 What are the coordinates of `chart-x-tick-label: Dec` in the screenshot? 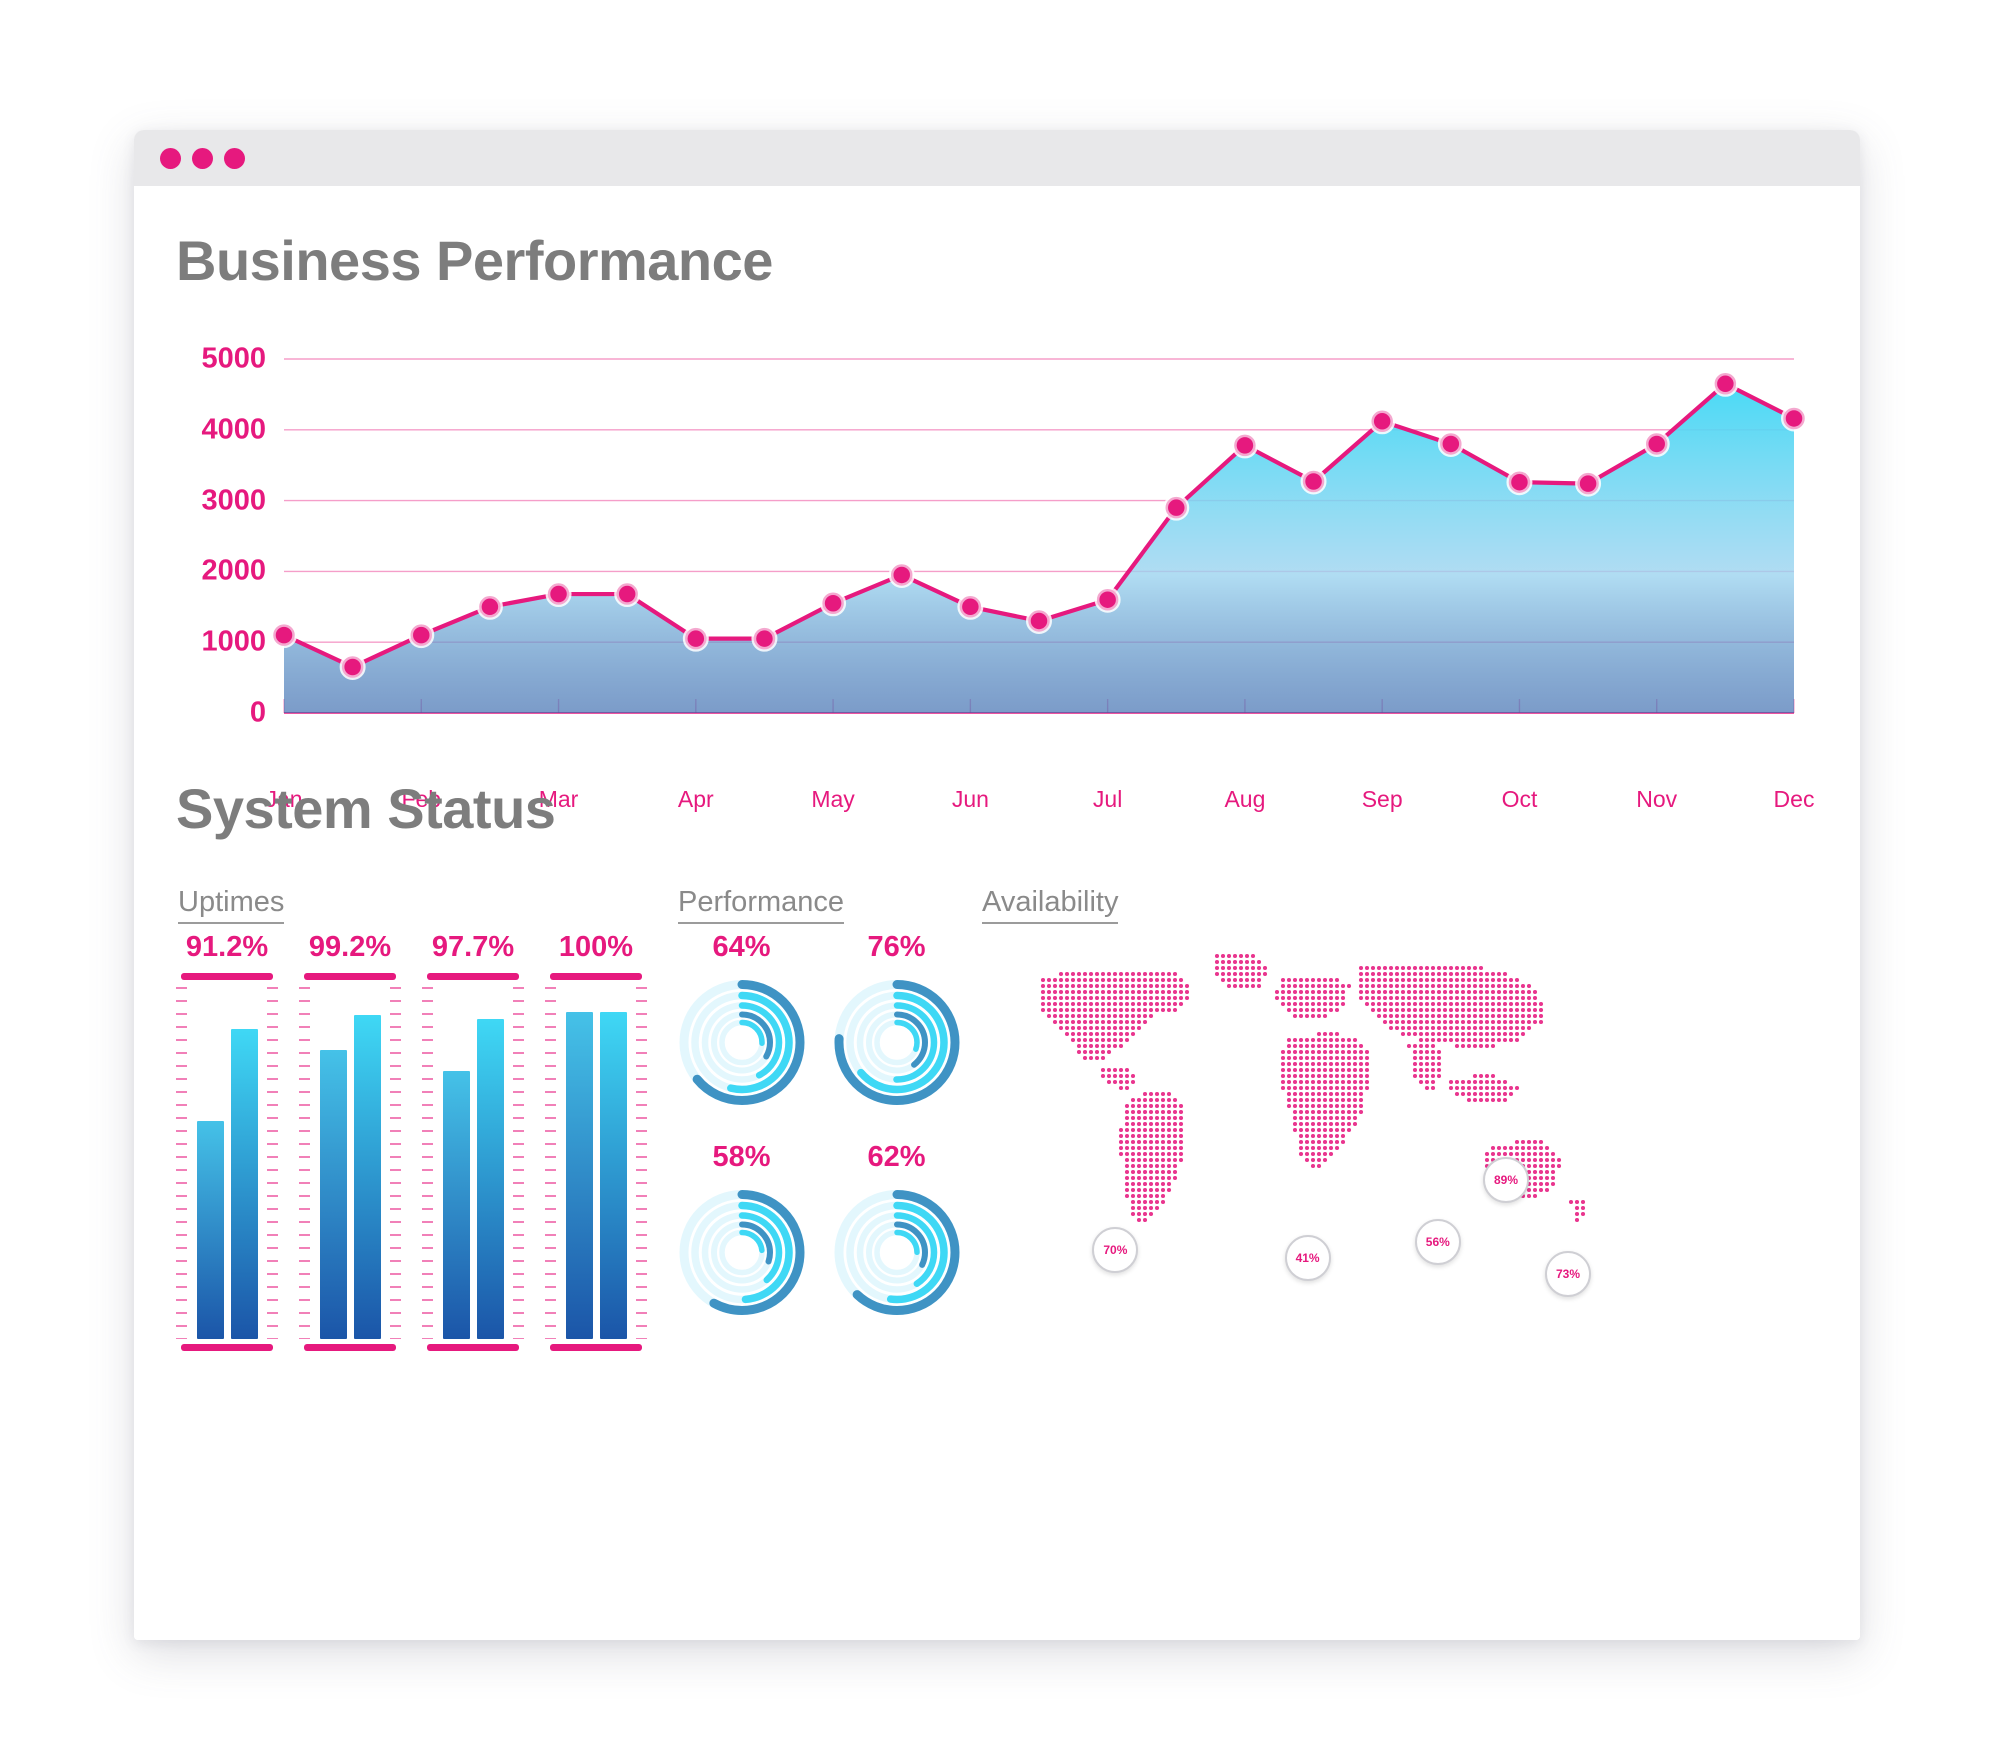 It's located at (1794, 799).